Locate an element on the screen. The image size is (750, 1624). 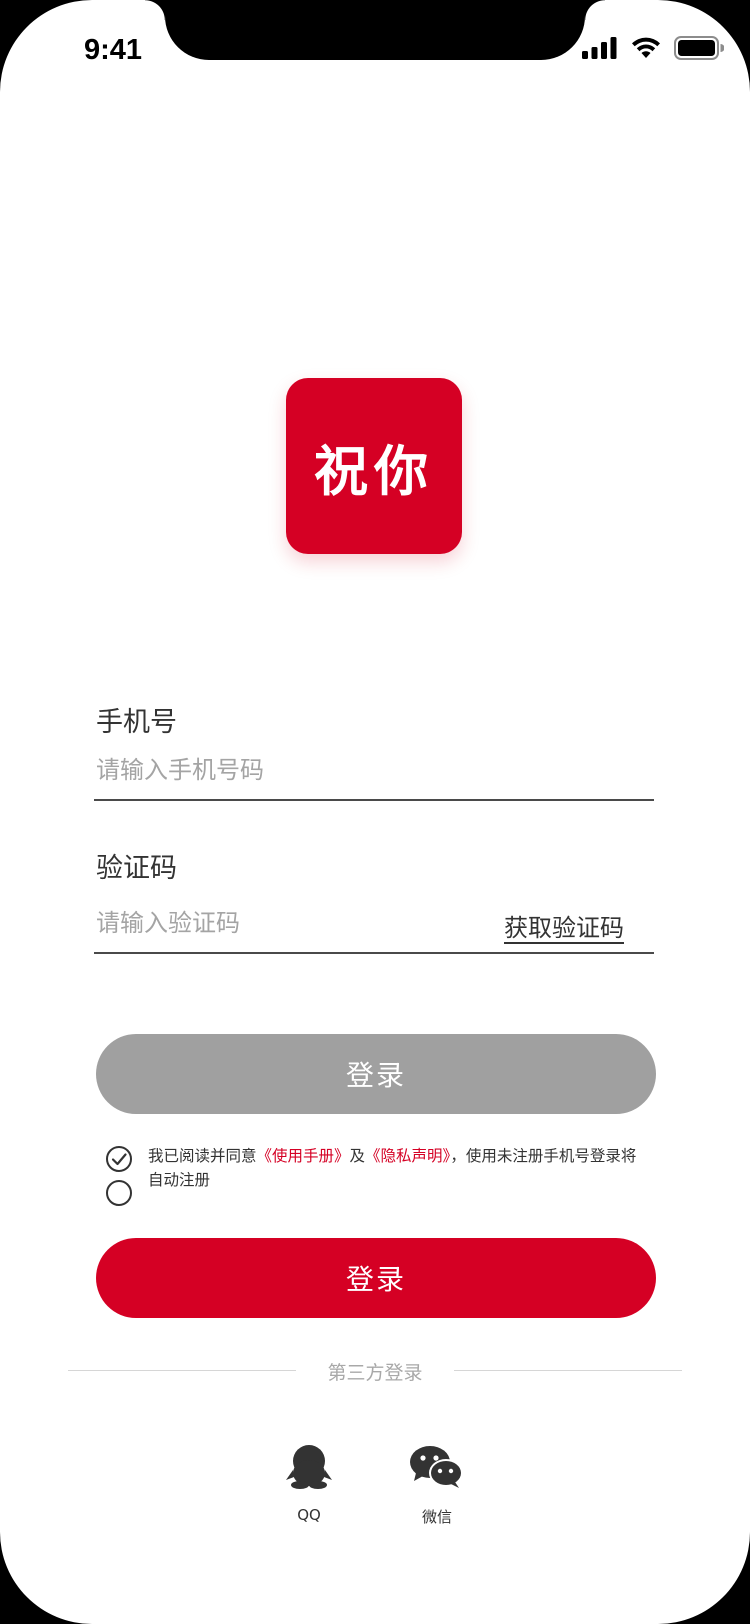
status-icons is located at coordinates (653, 48).